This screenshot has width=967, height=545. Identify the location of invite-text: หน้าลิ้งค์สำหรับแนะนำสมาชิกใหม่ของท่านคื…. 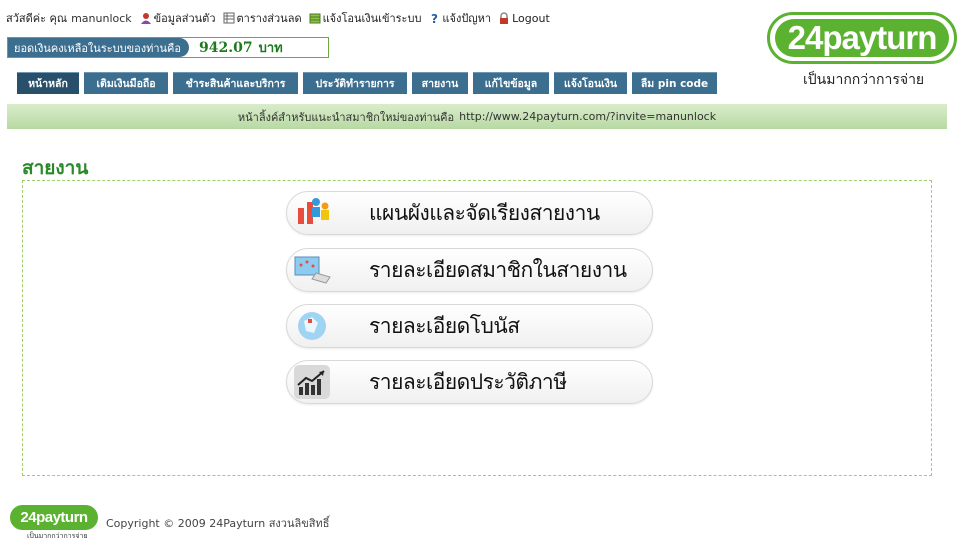
(346, 117).